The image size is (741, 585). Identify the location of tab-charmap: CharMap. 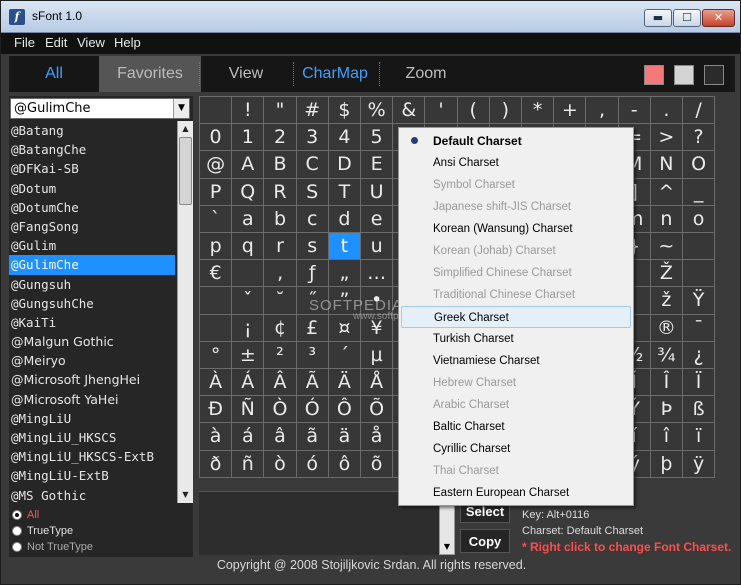
(335, 74).